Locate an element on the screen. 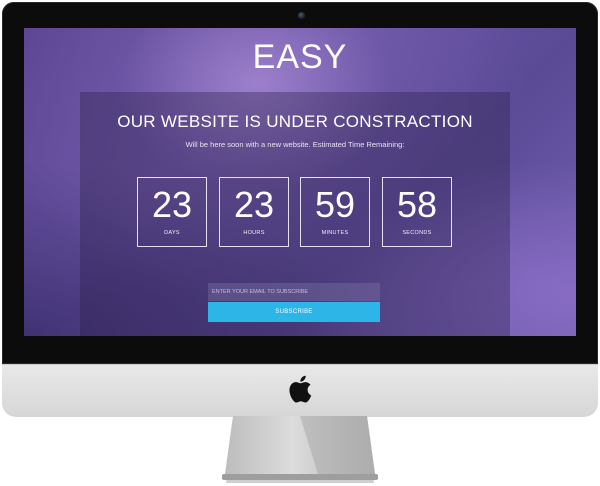  countdown-hours-value: 23 is located at coordinates (254, 204).